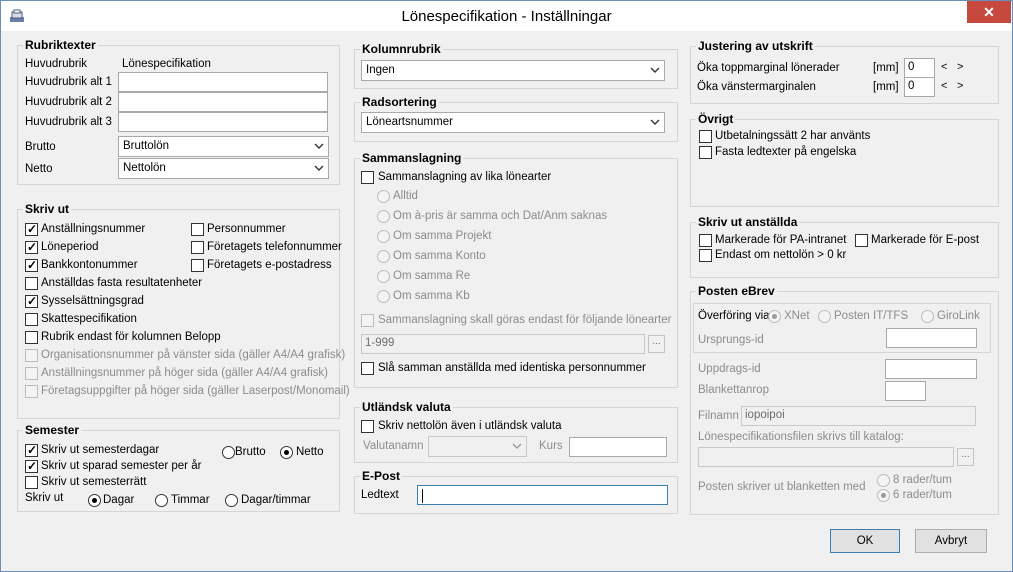 The width and height of the screenshot is (1013, 572). Describe the element at coordinates (367, 320) in the screenshot. I see `endast-checkbox` at that location.